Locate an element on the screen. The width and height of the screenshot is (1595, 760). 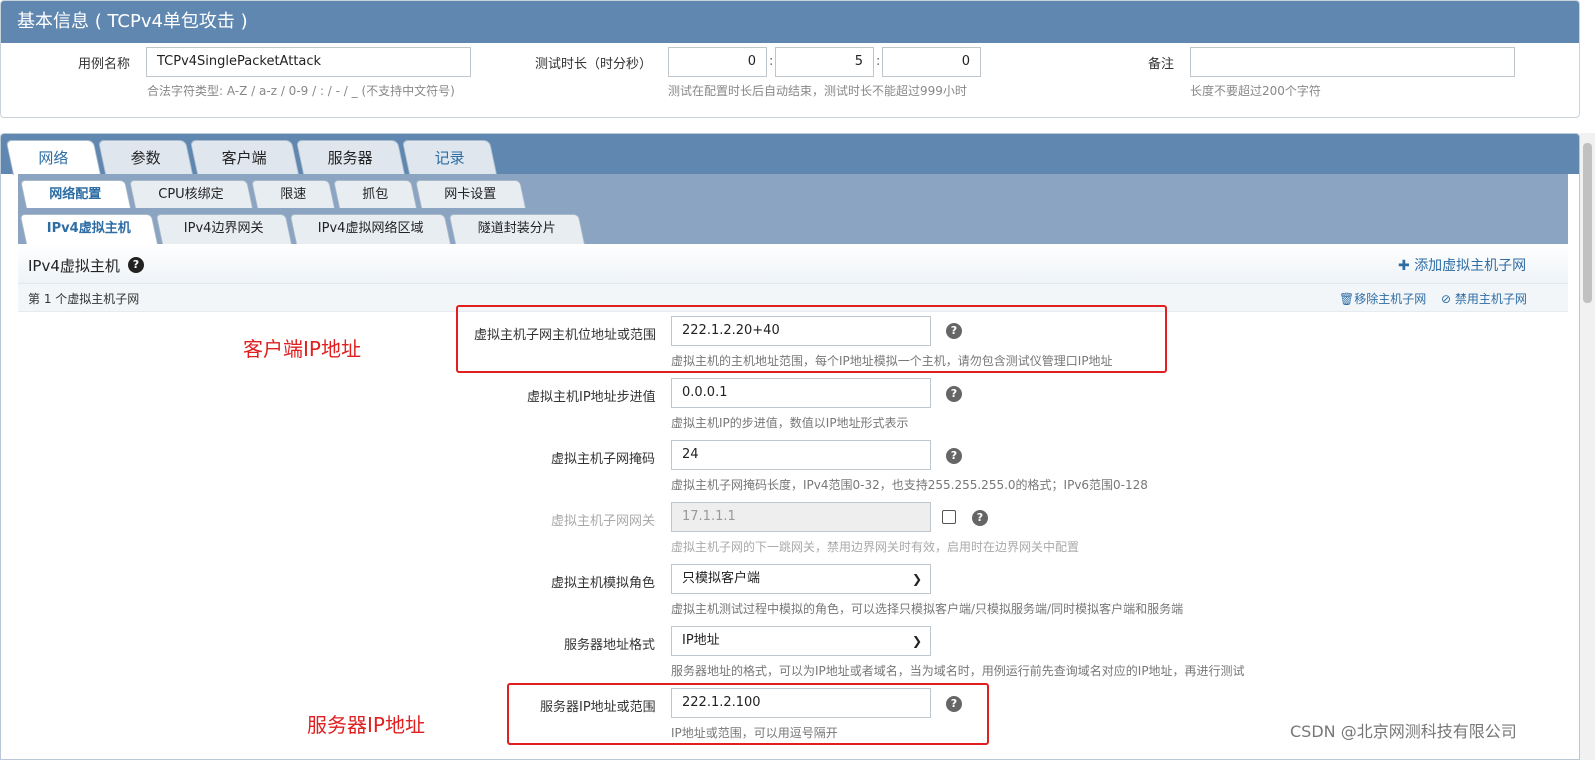
subtab-rate-limit: 限速 is located at coordinates (293, 194).